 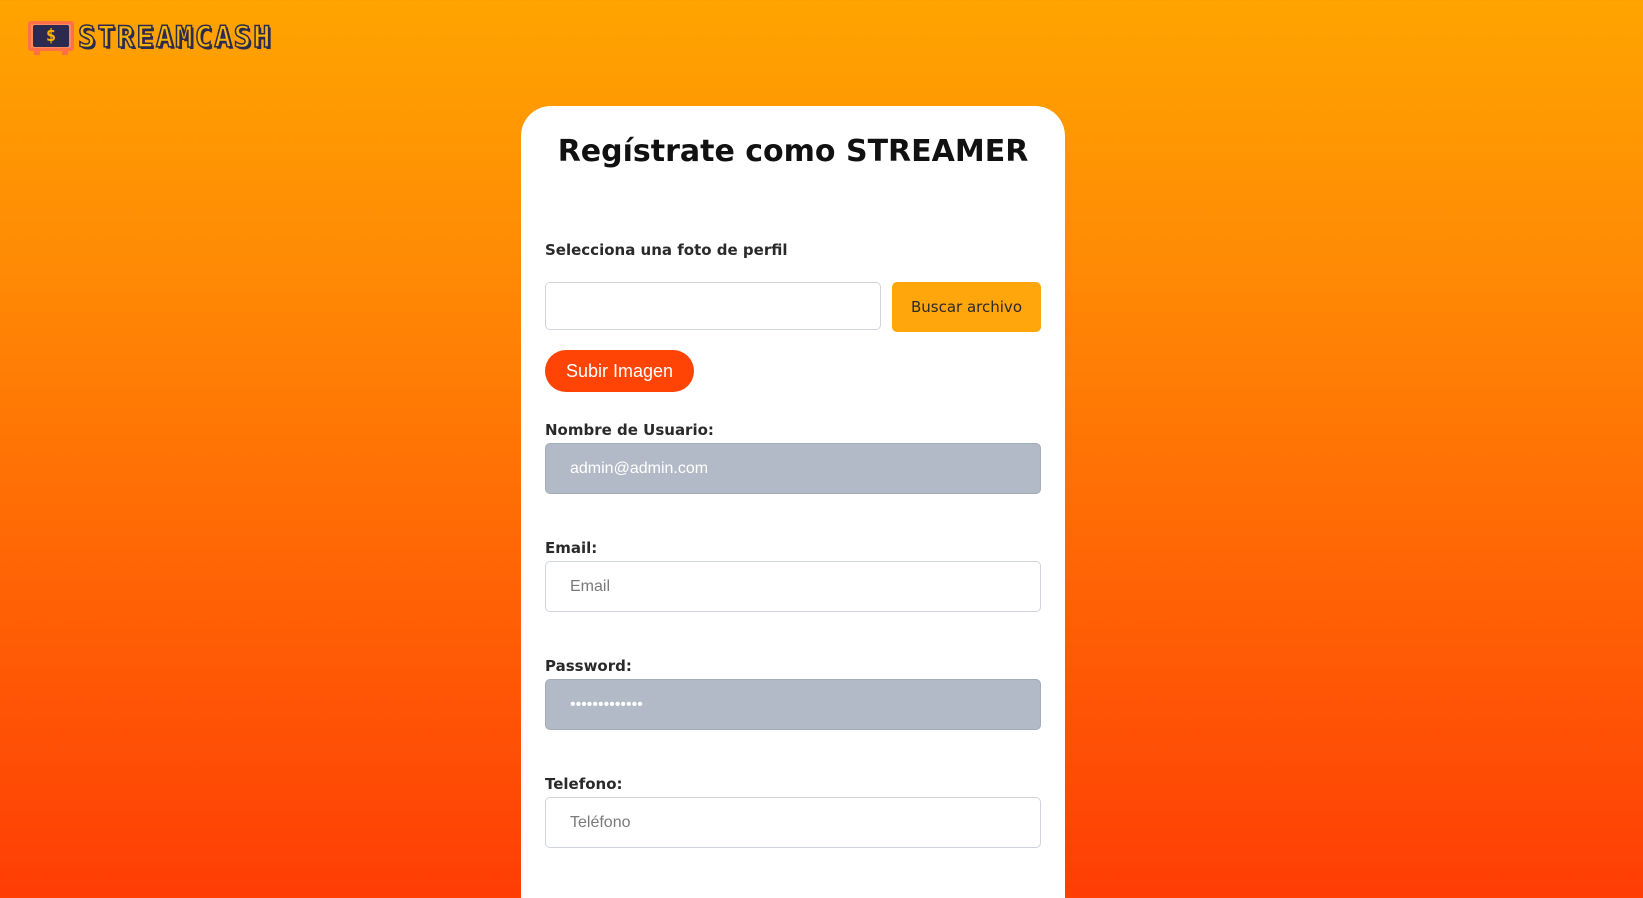 What do you see at coordinates (666, 250) in the screenshot?
I see `profile-photo-label: Selecciona una foto de perfil` at bounding box center [666, 250].